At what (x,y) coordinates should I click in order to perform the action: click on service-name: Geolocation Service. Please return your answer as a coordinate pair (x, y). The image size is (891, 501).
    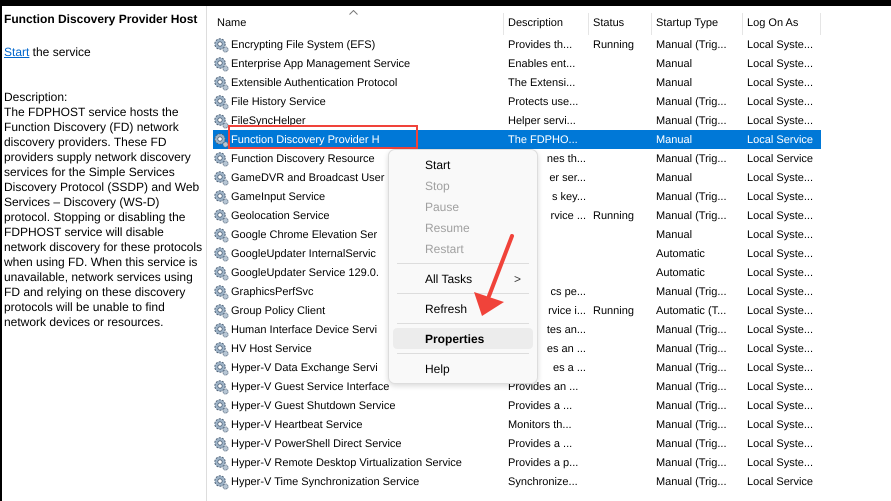
    Looking at the image, I should click on (280, 216).